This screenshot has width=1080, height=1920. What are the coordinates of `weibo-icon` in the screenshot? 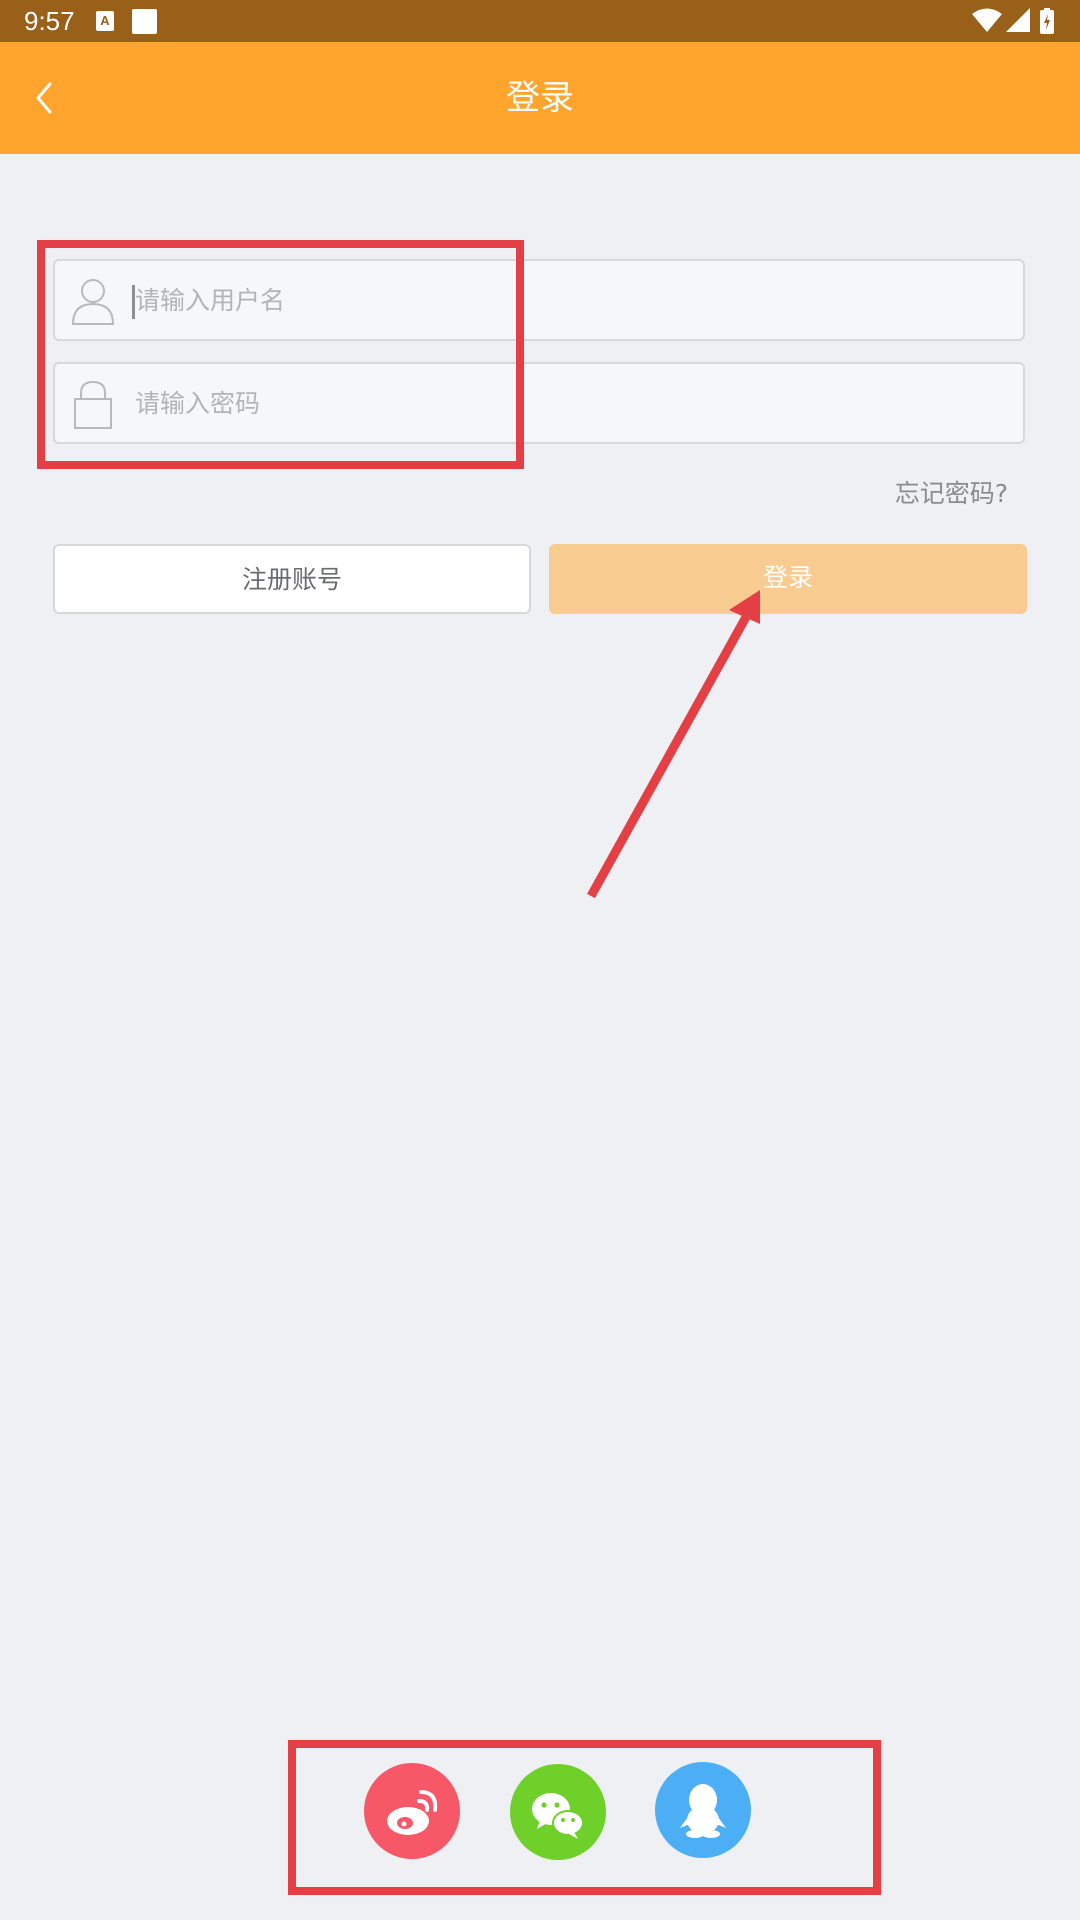 It's located at (412, 1812).